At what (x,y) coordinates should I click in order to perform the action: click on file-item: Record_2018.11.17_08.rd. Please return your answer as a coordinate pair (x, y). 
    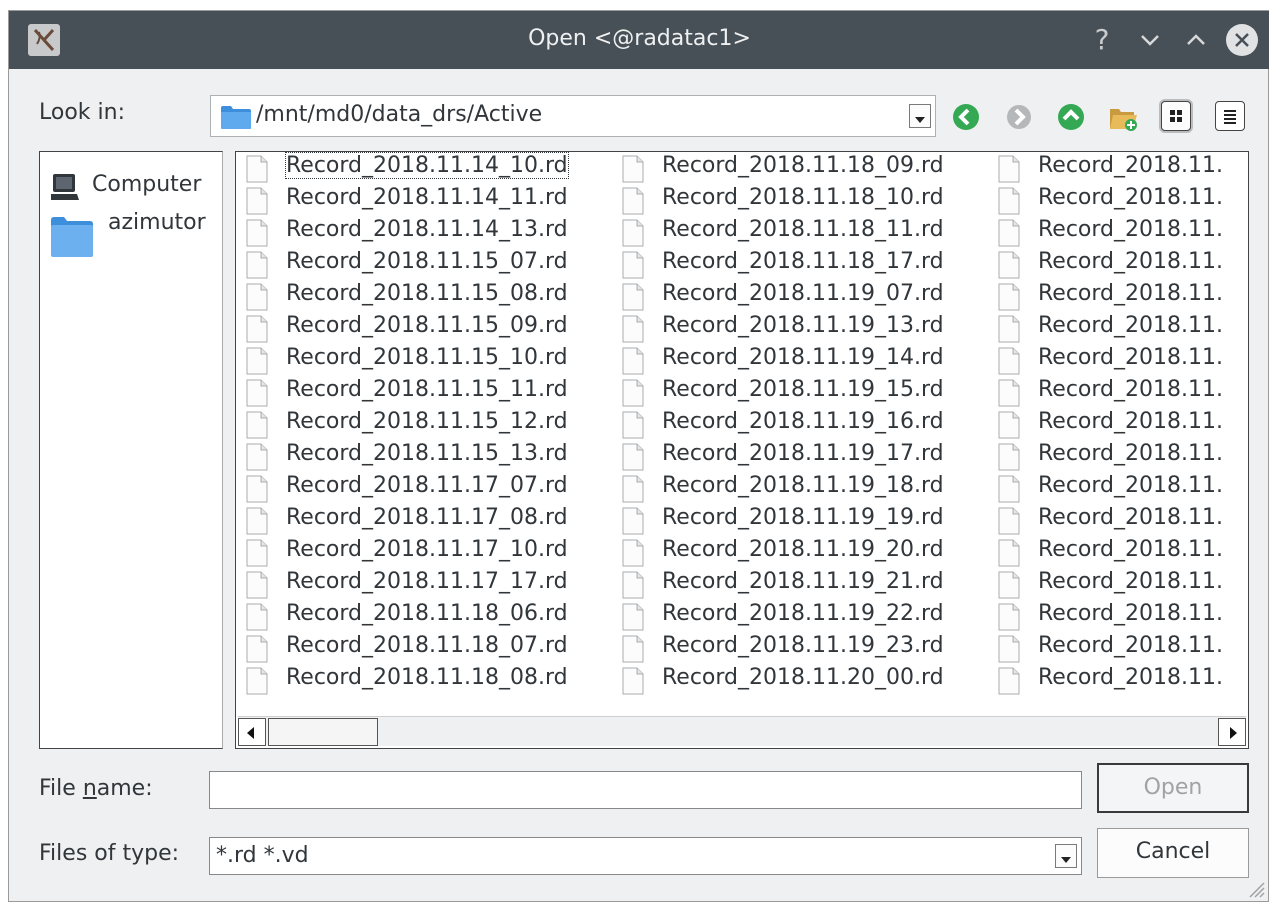
    Looking at the image, I should click on (423, 520).